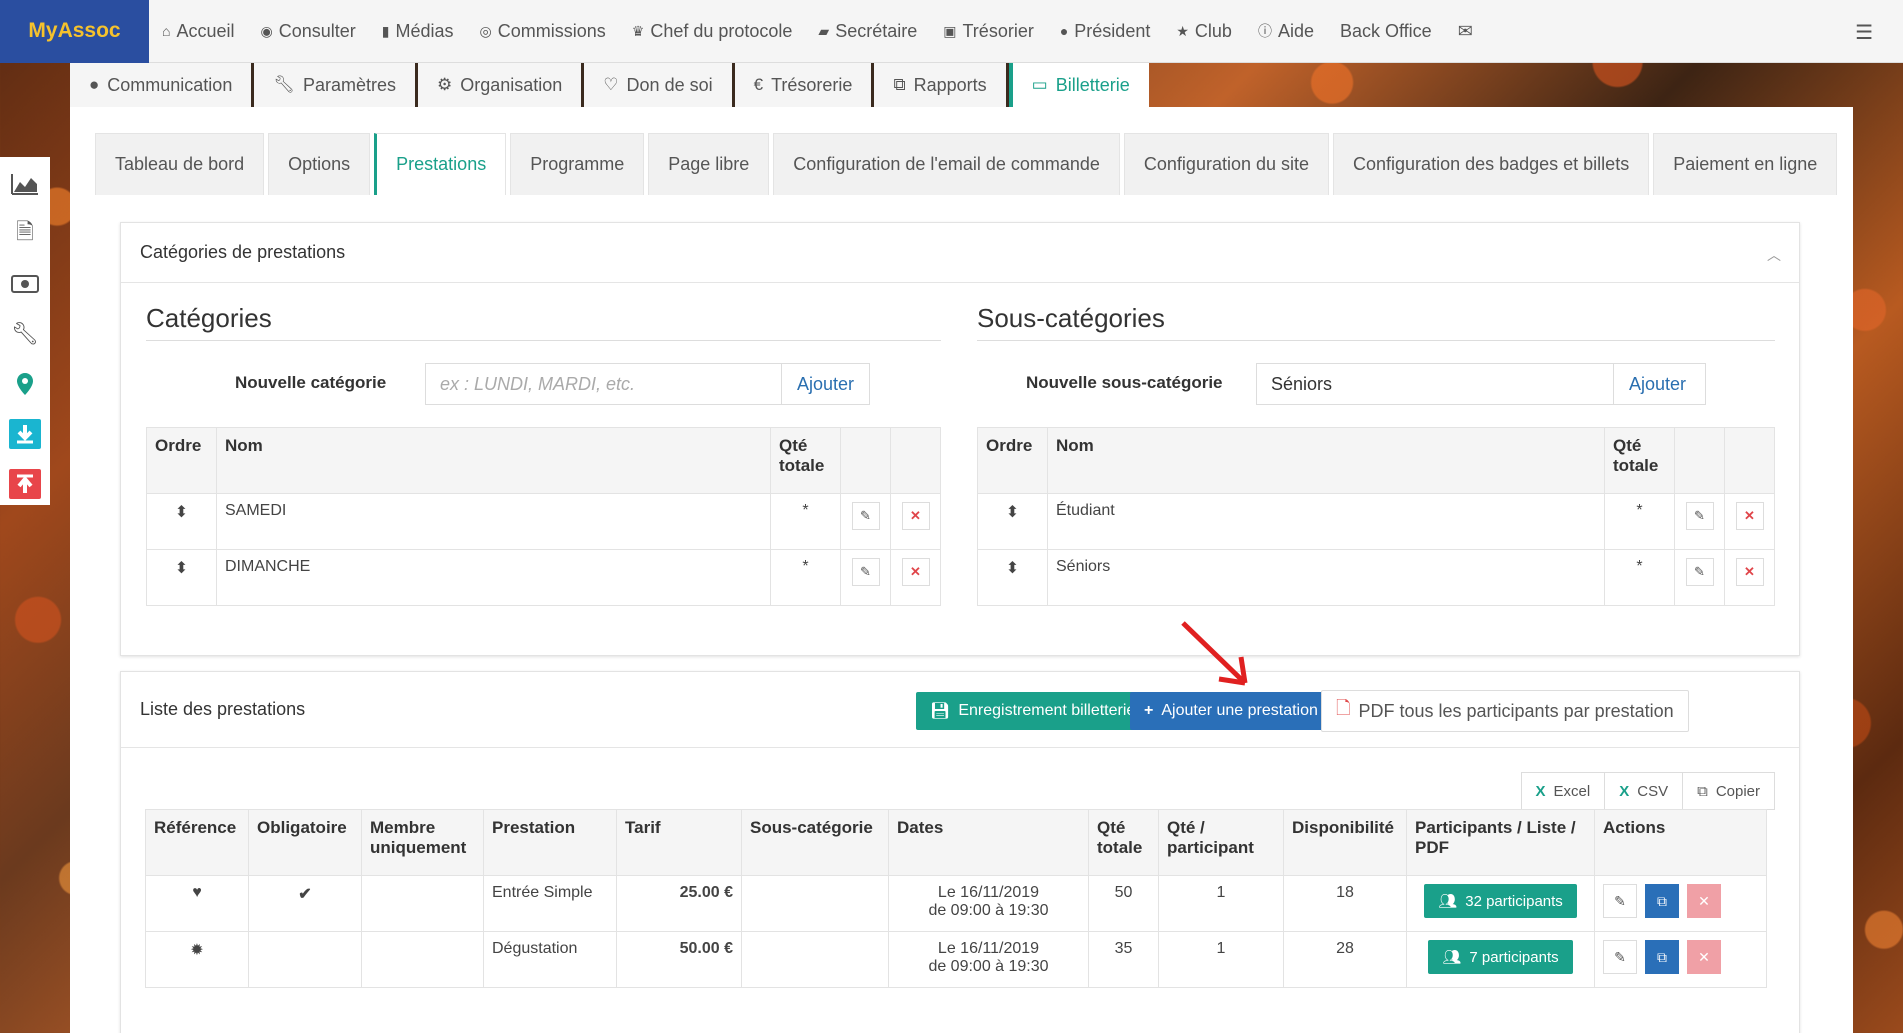  I want to click on tab-tresorerie: € Trésorerie, so click(804, 85).